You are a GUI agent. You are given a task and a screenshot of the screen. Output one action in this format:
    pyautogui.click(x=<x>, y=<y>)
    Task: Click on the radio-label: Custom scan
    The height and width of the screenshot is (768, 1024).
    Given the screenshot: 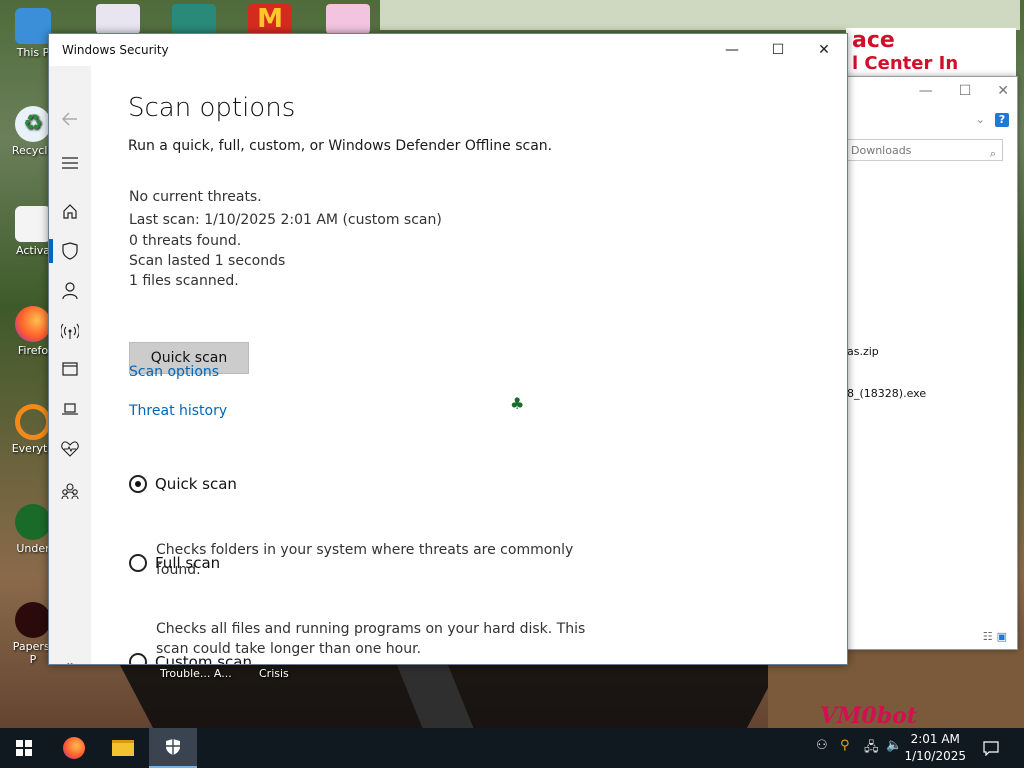 What is the action you would take?
    pyautogui.click(x=203, y=659)
    